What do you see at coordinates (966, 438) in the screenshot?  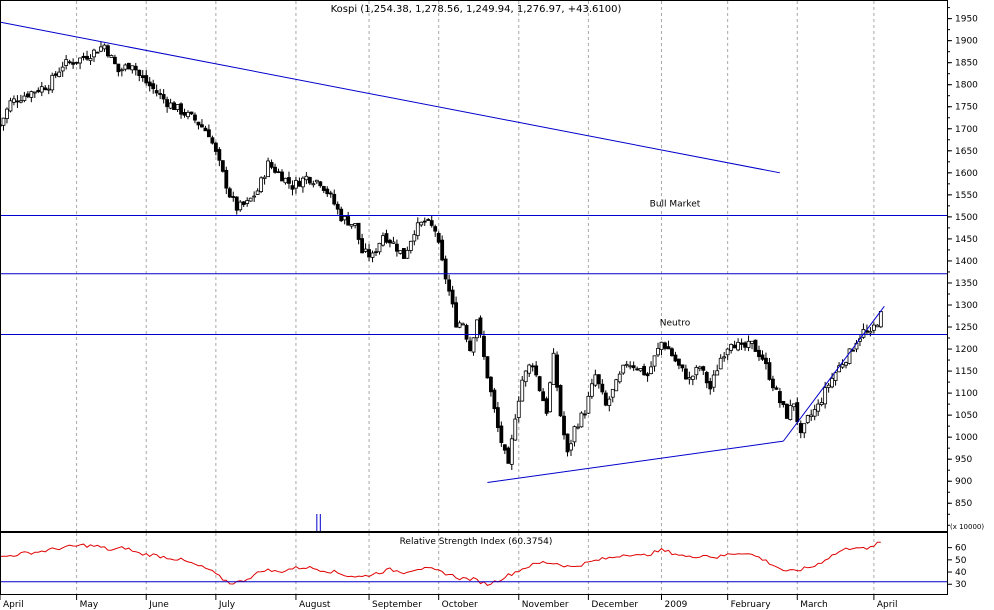 I see `price-tick-label: 1000` at bounding box center [966, 438].